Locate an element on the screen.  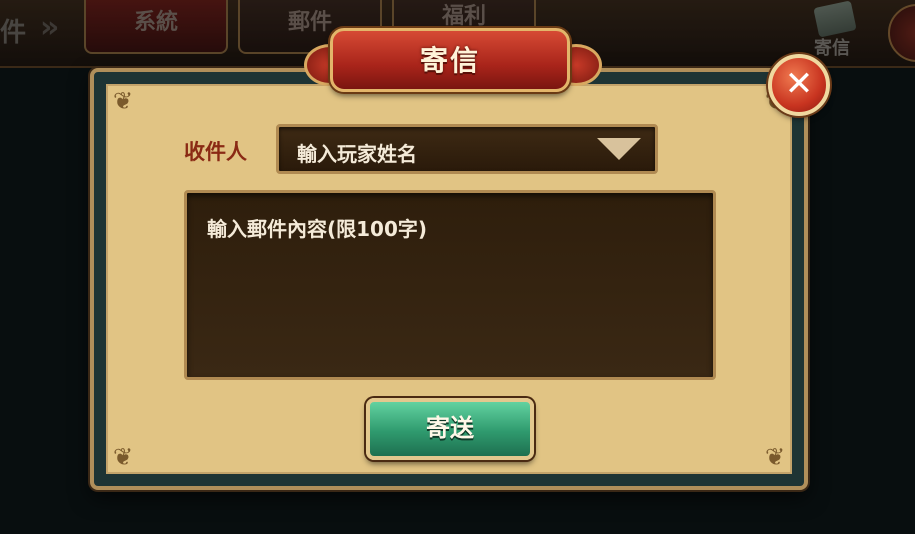
close-button: ✕ is located at coordinates (799, 85).